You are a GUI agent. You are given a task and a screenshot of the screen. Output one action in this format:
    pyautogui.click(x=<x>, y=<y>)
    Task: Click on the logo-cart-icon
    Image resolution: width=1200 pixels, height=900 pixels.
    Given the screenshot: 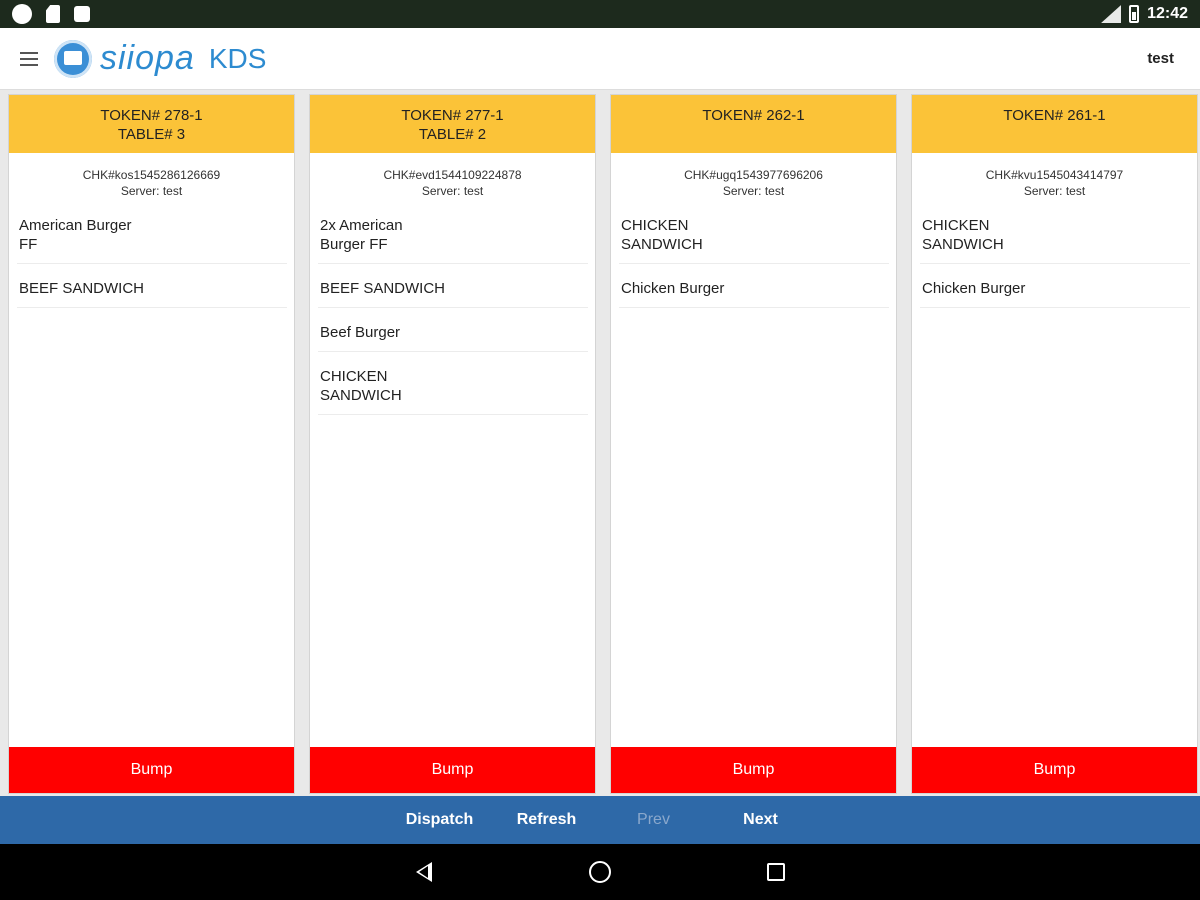 What is the action you would take?
    pyautogui.click(x=73, y=58)
    